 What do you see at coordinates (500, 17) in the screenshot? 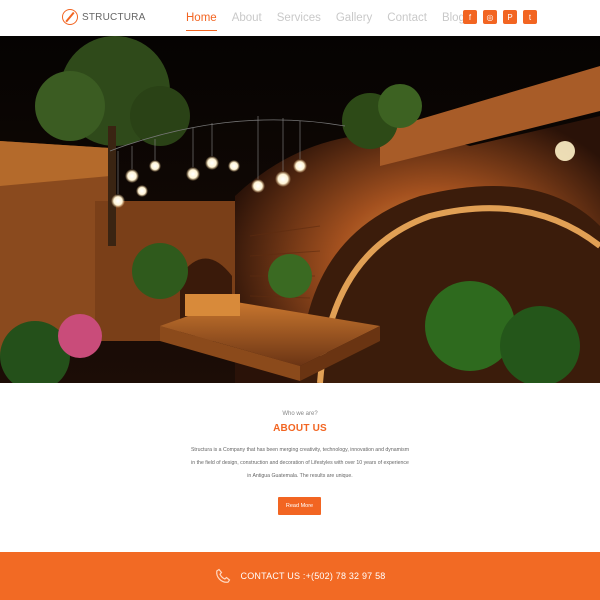
I see `social-links: f ◎ P t` at bounding box center [500, 17].